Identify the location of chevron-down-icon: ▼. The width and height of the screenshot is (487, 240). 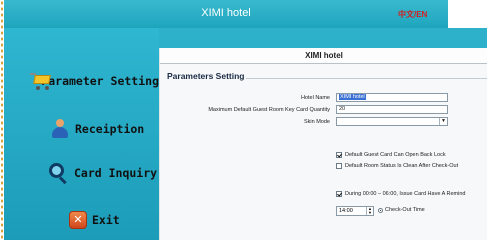
(443, 121).